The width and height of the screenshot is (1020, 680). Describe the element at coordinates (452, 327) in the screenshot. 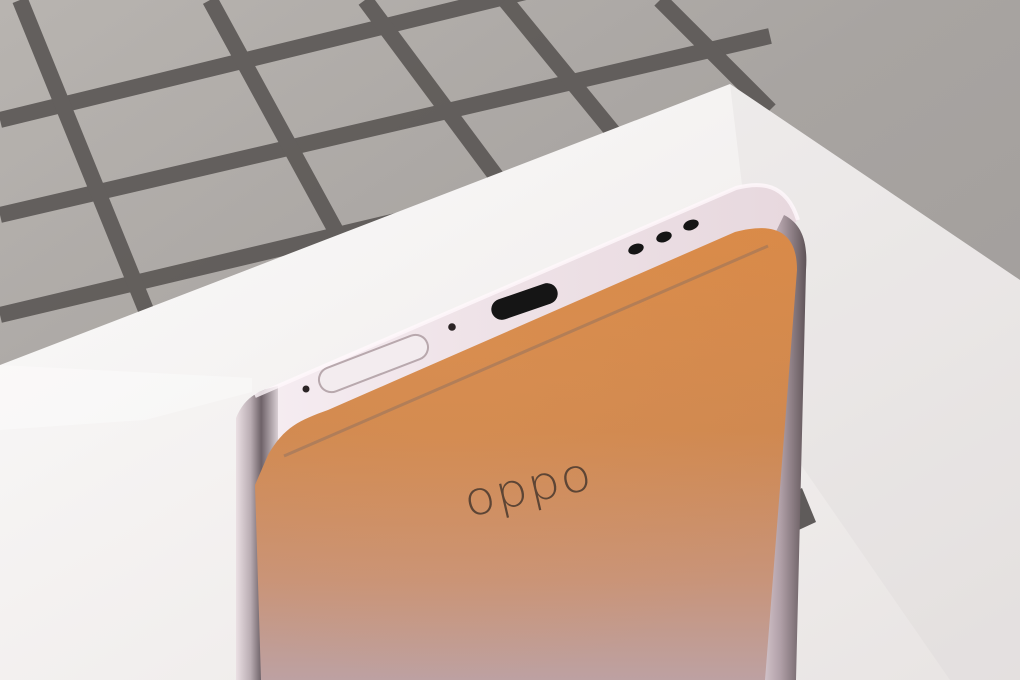

I see `microphone-hole` at that location.